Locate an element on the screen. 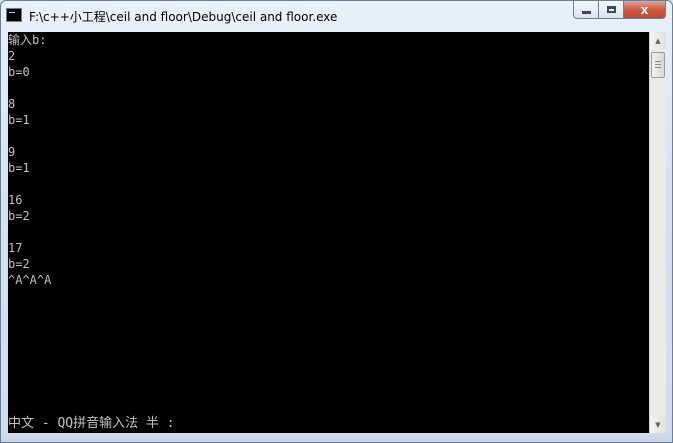 This screenshot has height=443, width=673. minimize-icon is located at coordinates (586, 12).